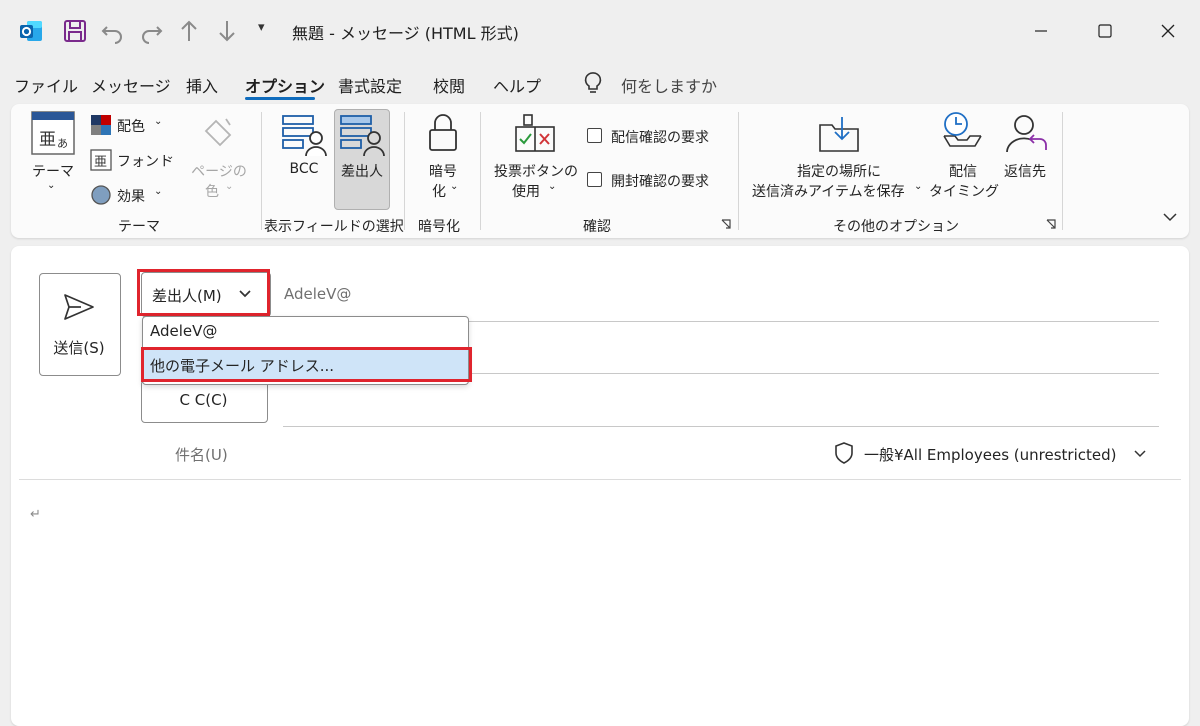 The image size is (1200, 726). Describe the element at coordinates (131, 85) in the screenshot. I see `tab-message: メッセージ` at that location.